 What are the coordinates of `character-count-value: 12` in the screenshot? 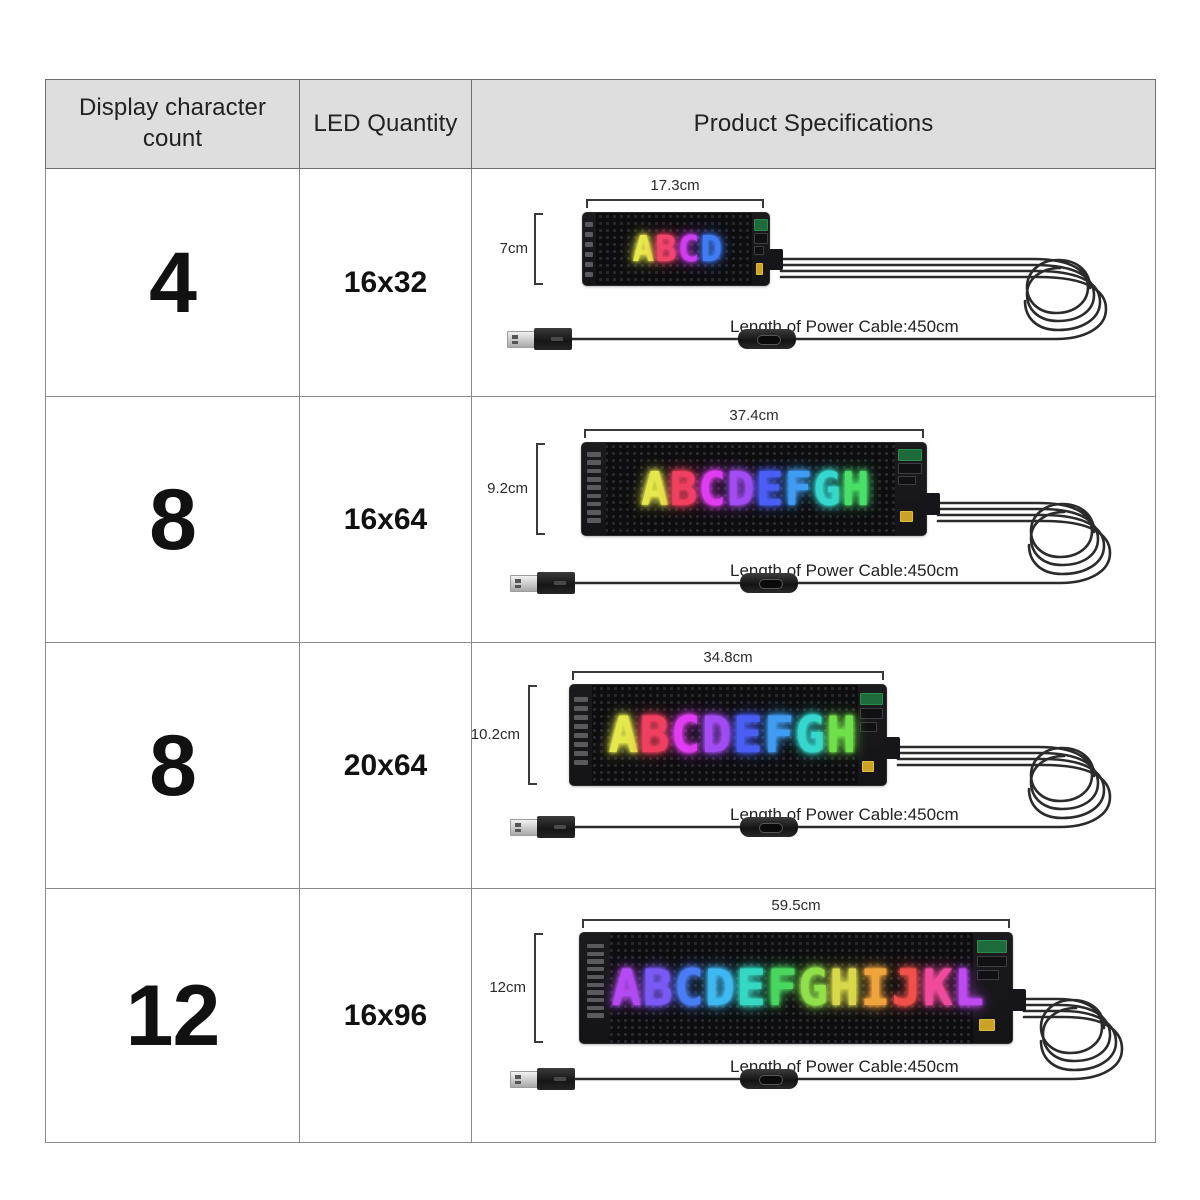 It's located at (173, 1015).